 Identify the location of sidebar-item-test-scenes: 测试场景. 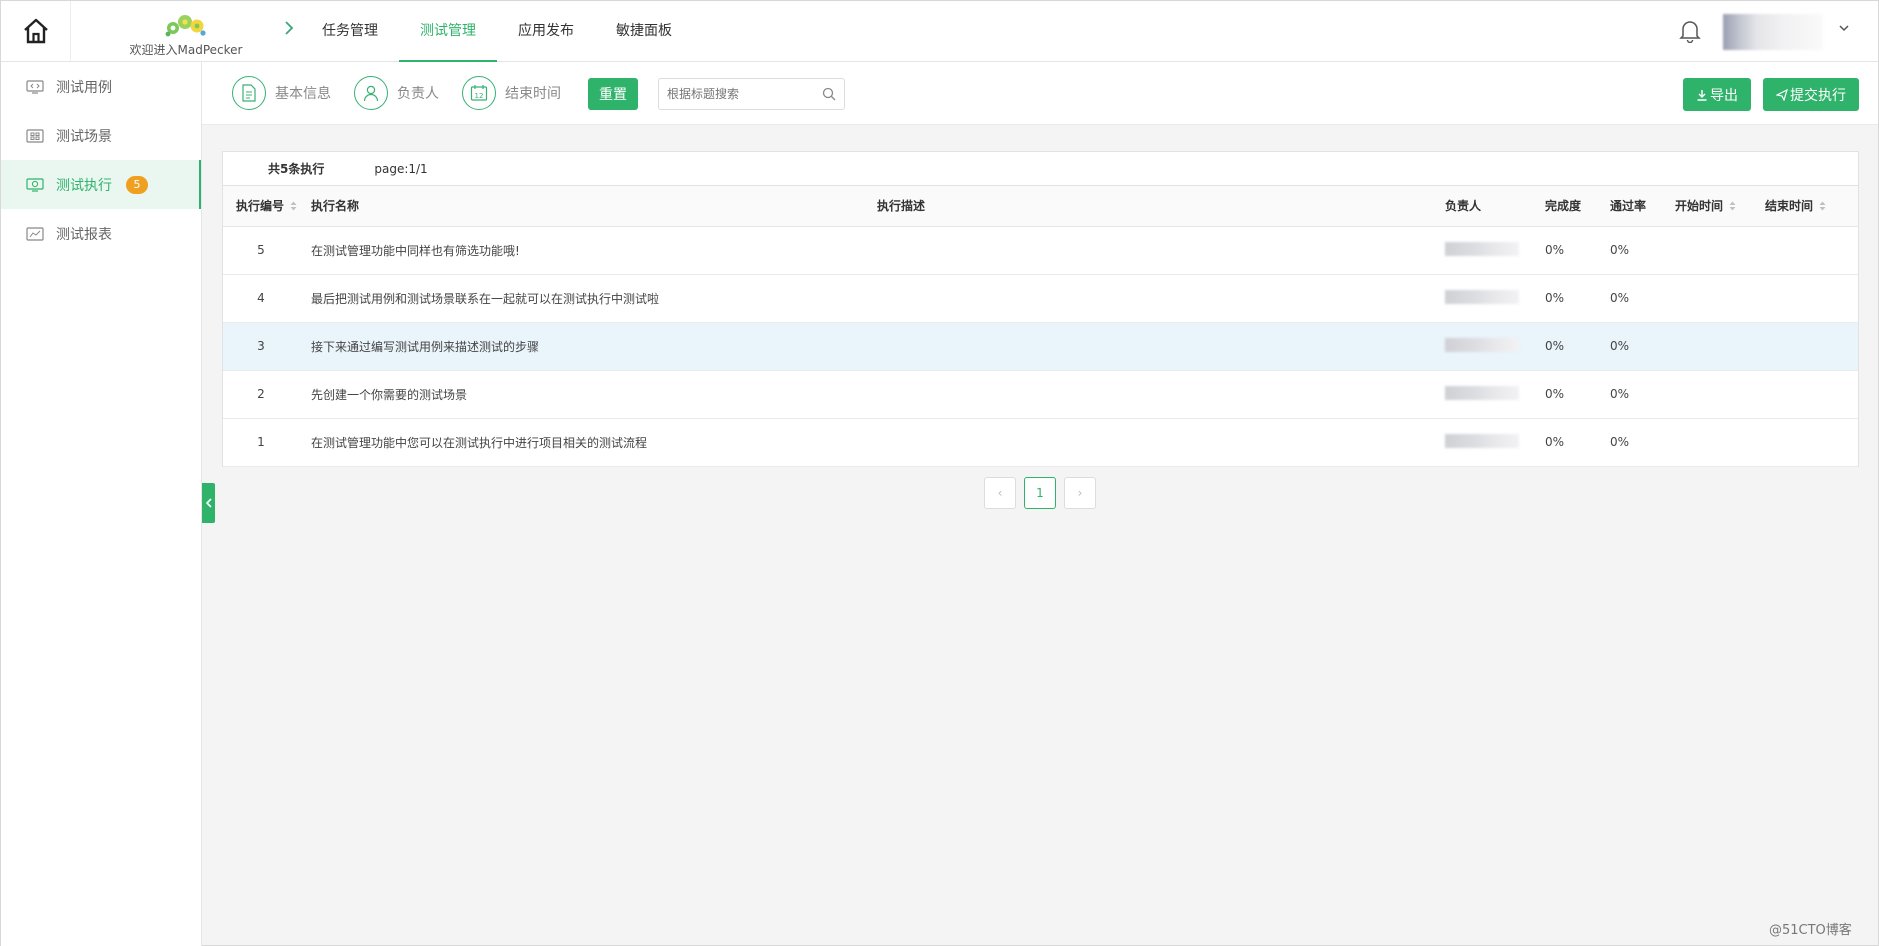
(101, 135).